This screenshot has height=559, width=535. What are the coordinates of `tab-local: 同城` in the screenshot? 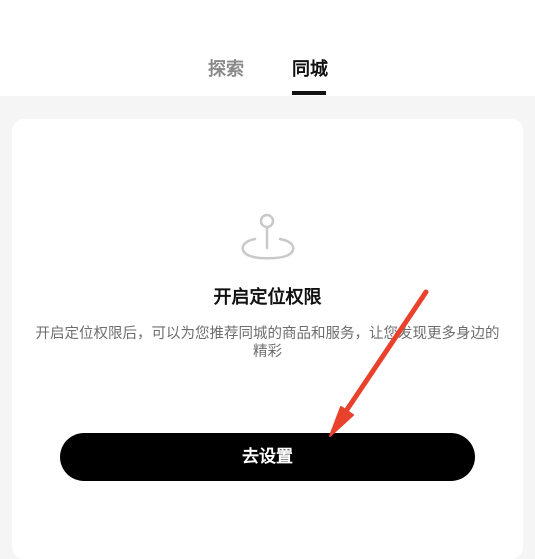 It's located at (310, 70).